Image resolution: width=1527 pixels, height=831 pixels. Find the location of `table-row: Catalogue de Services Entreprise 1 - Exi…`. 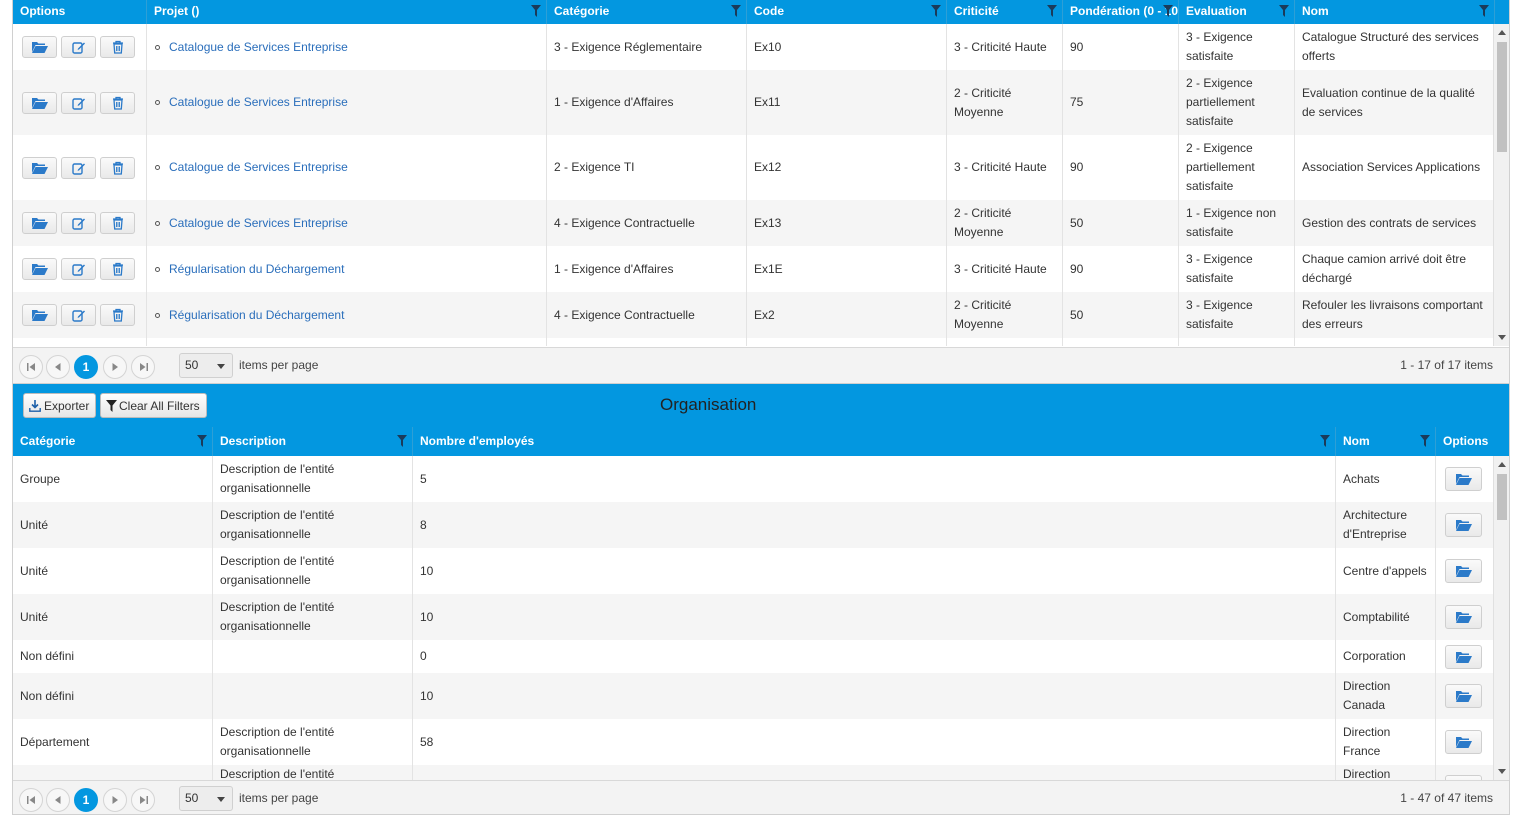

table-row: Catalogue de Services Entreprise 1 - Exi… is located at coordinates (754, 102).